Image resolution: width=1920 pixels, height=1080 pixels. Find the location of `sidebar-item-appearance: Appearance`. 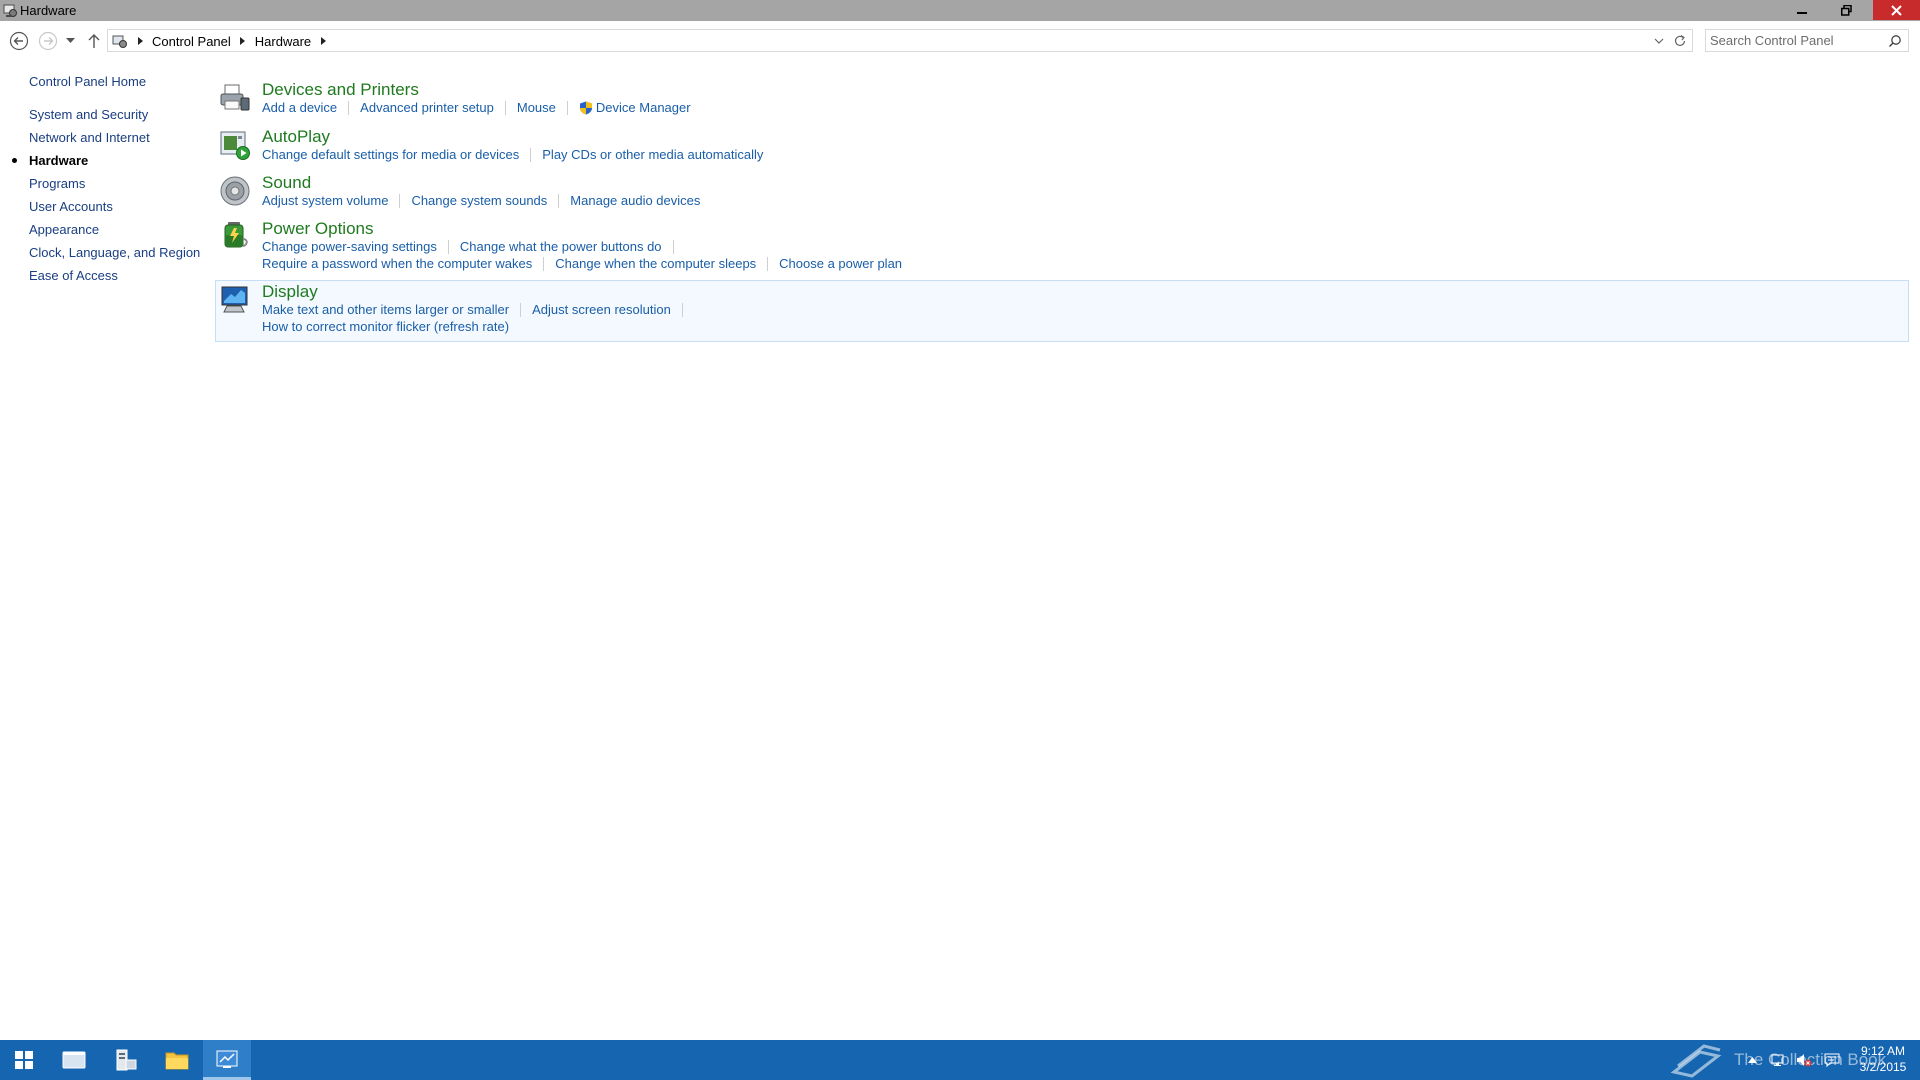

sidebar-item-appearance: Appearance is located at coordinates (64, 229).